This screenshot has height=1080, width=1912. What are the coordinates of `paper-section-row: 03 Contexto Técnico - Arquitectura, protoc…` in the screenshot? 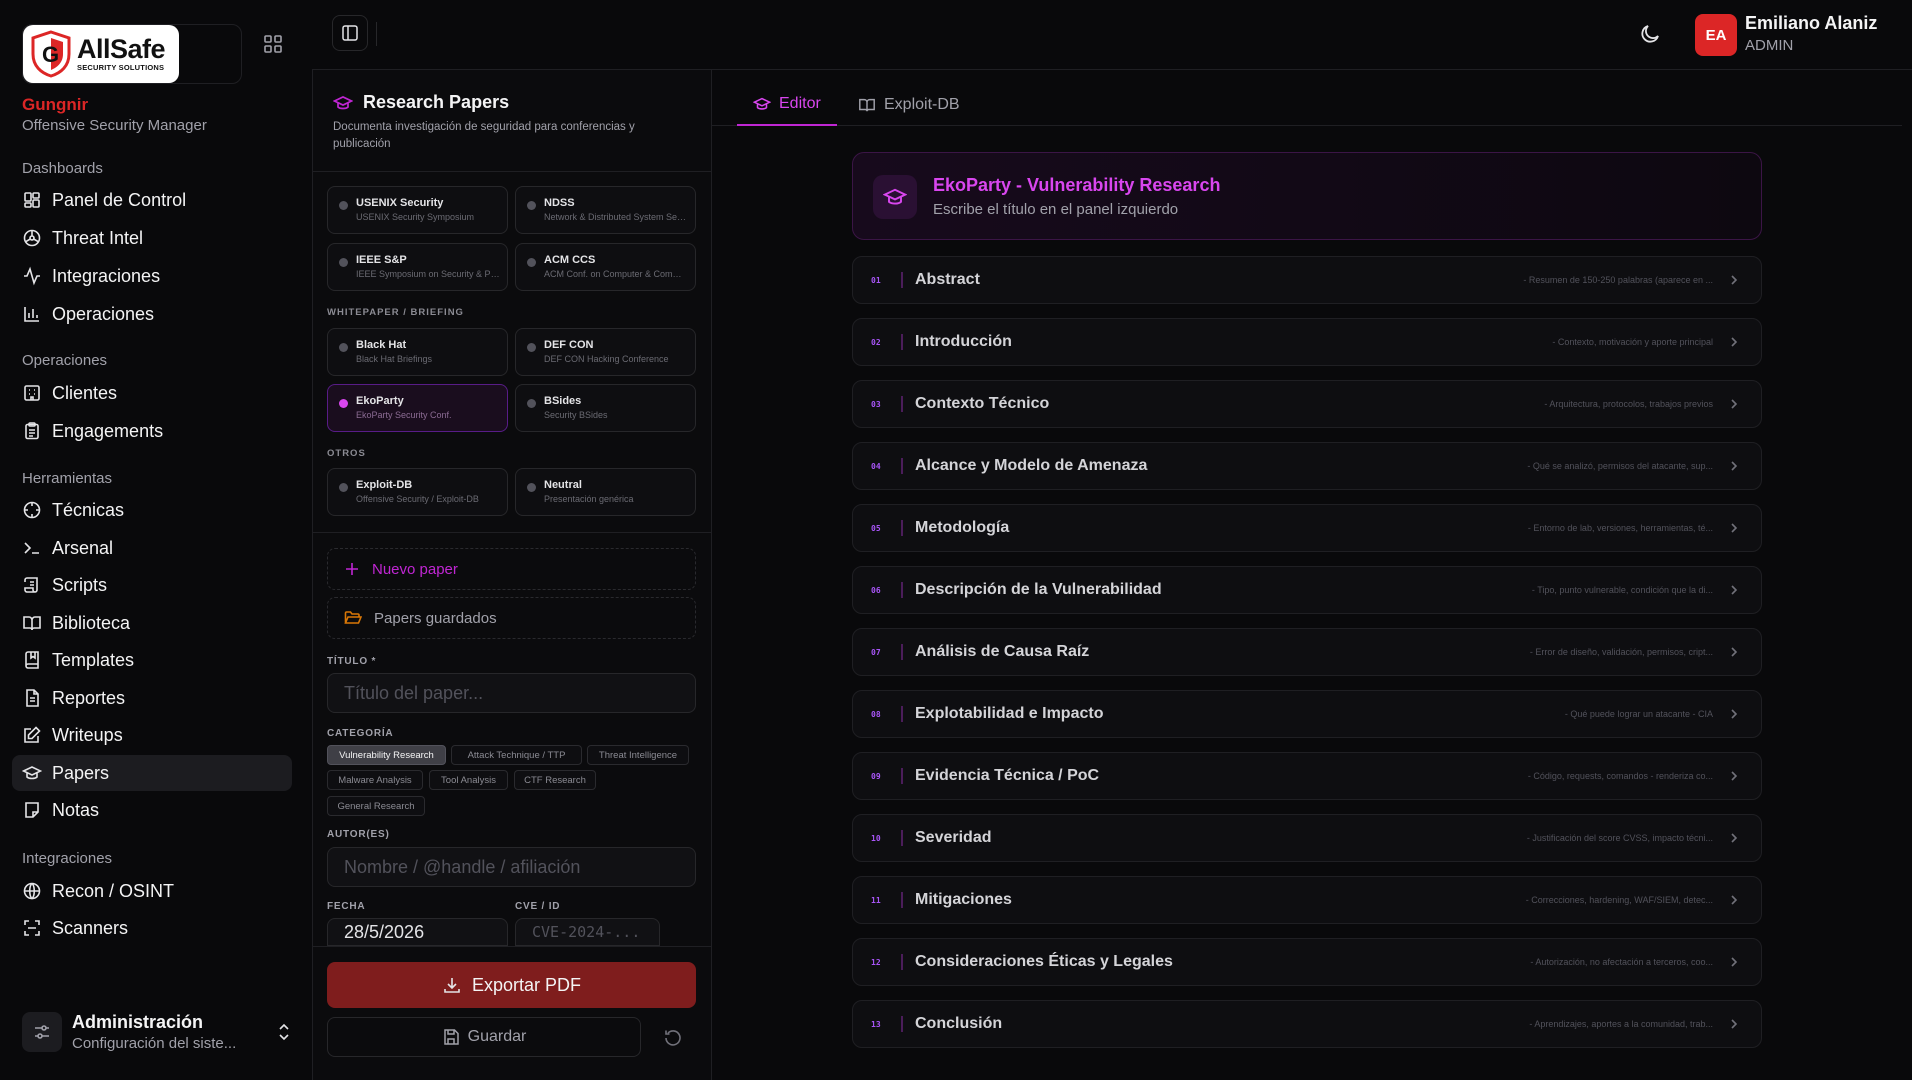 It's located at (1307, 404).